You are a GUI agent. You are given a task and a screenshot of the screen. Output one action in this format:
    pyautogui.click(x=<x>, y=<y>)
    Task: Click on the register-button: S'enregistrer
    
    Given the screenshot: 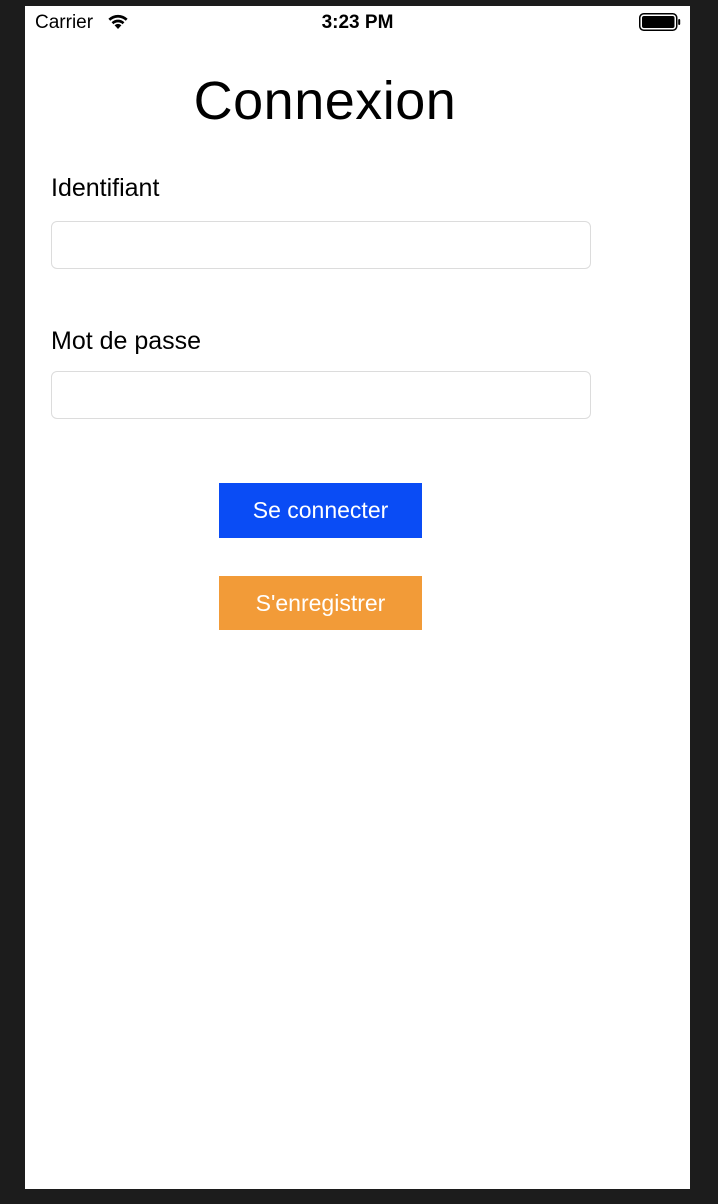 What is the action you would take?
    pyautogui.click(x=320, y=603)
    